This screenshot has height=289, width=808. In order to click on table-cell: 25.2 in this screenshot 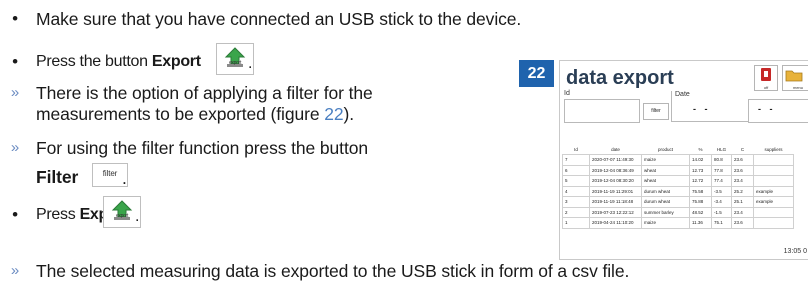, I will do `click(742, 191)`.